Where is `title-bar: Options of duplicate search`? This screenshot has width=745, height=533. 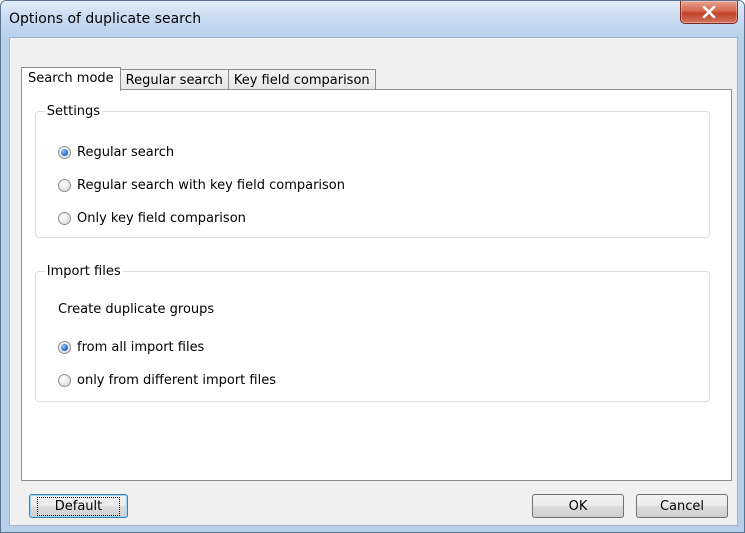 title-bar: Options of duplicate search is located at coordinates (372, 19).